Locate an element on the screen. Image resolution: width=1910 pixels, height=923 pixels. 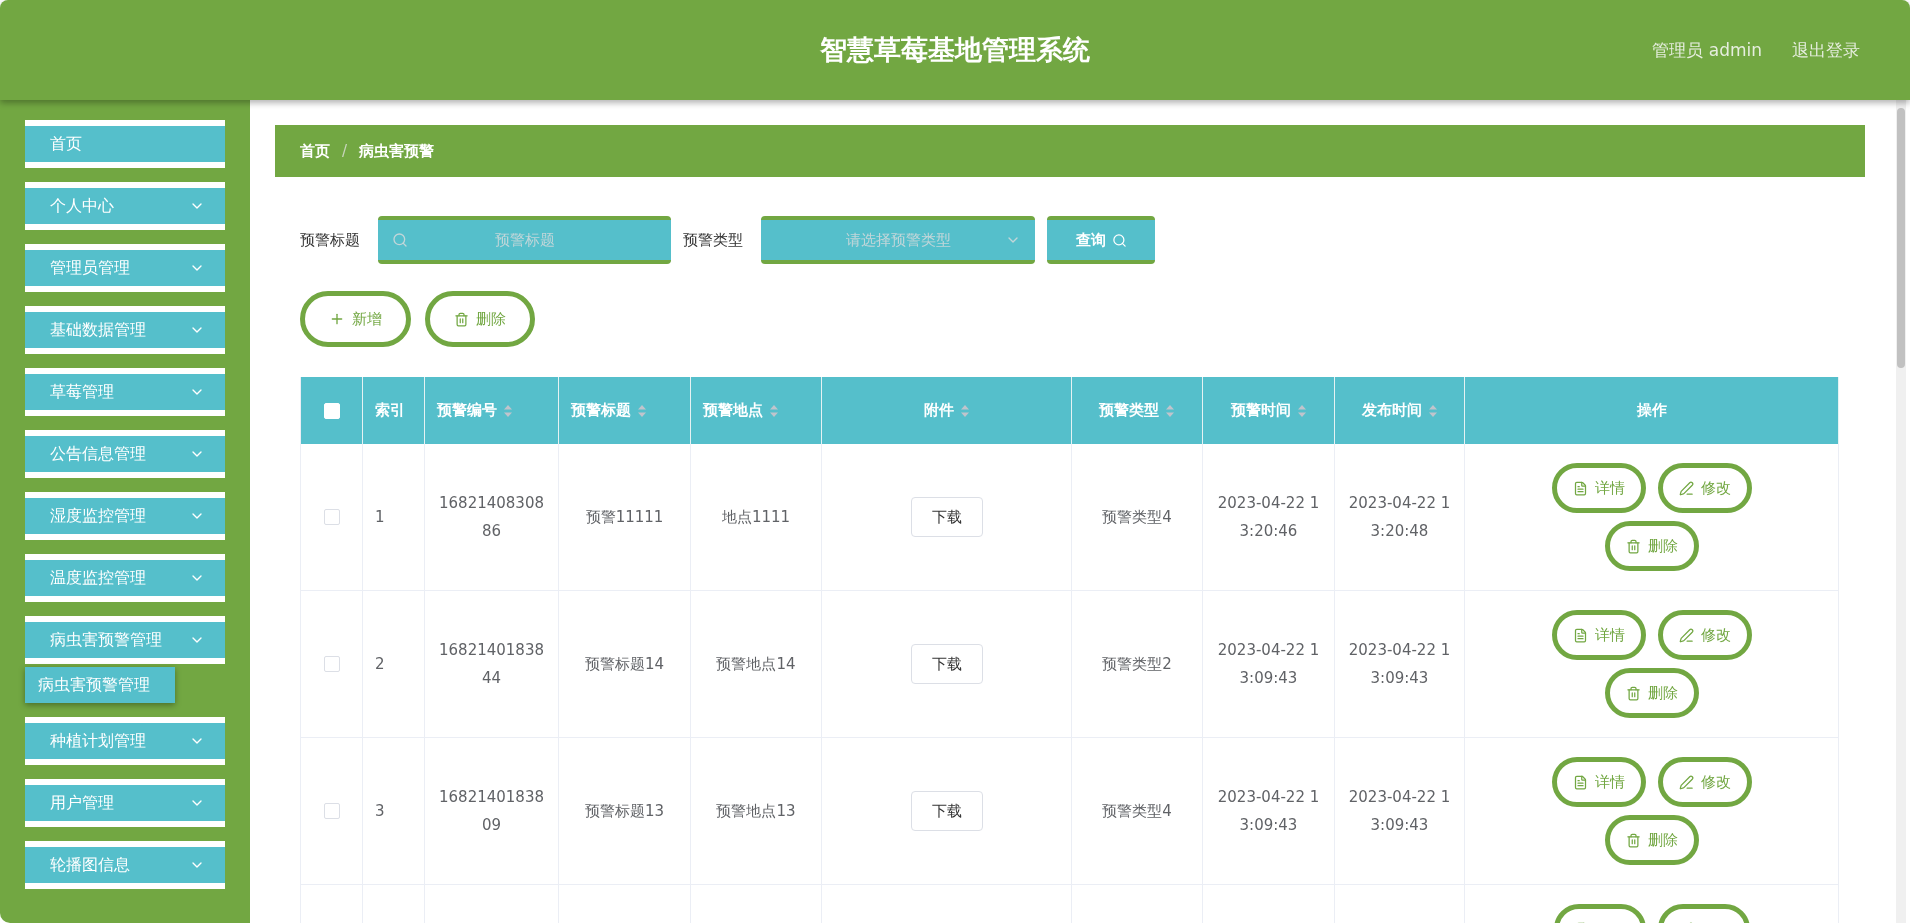
sidebar-item: 首页 is located at coordinates (125, 144).